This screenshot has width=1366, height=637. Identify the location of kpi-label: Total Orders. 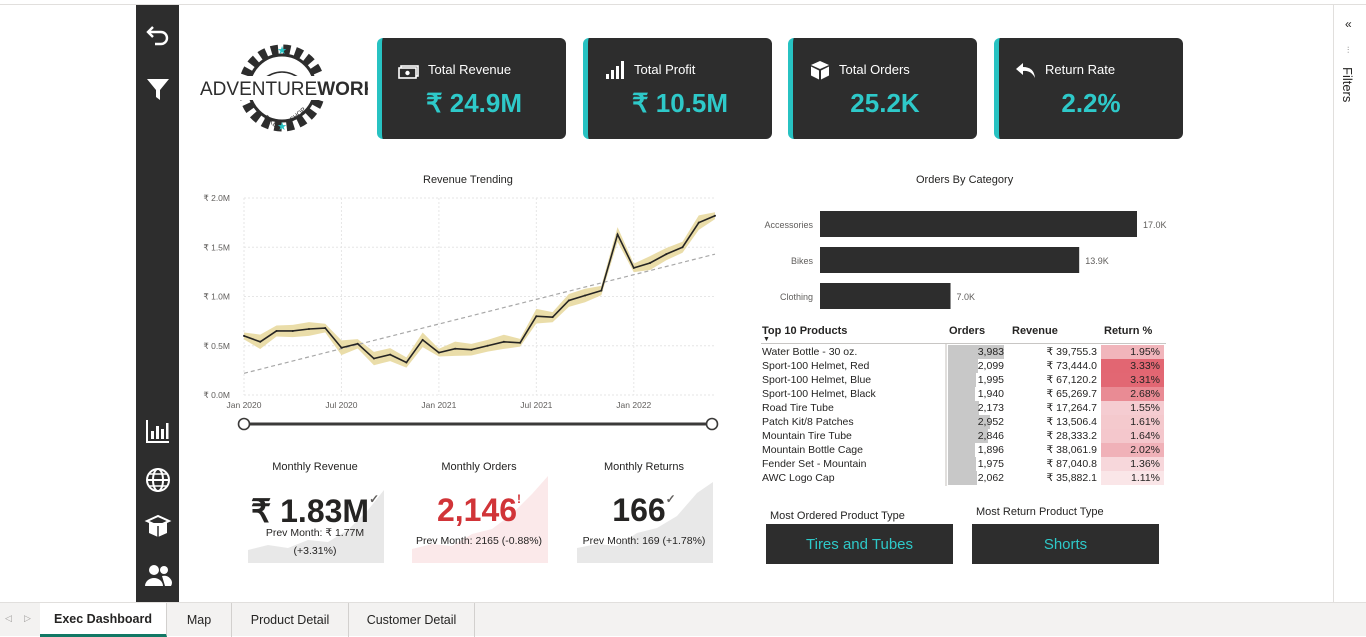
(874, 69).